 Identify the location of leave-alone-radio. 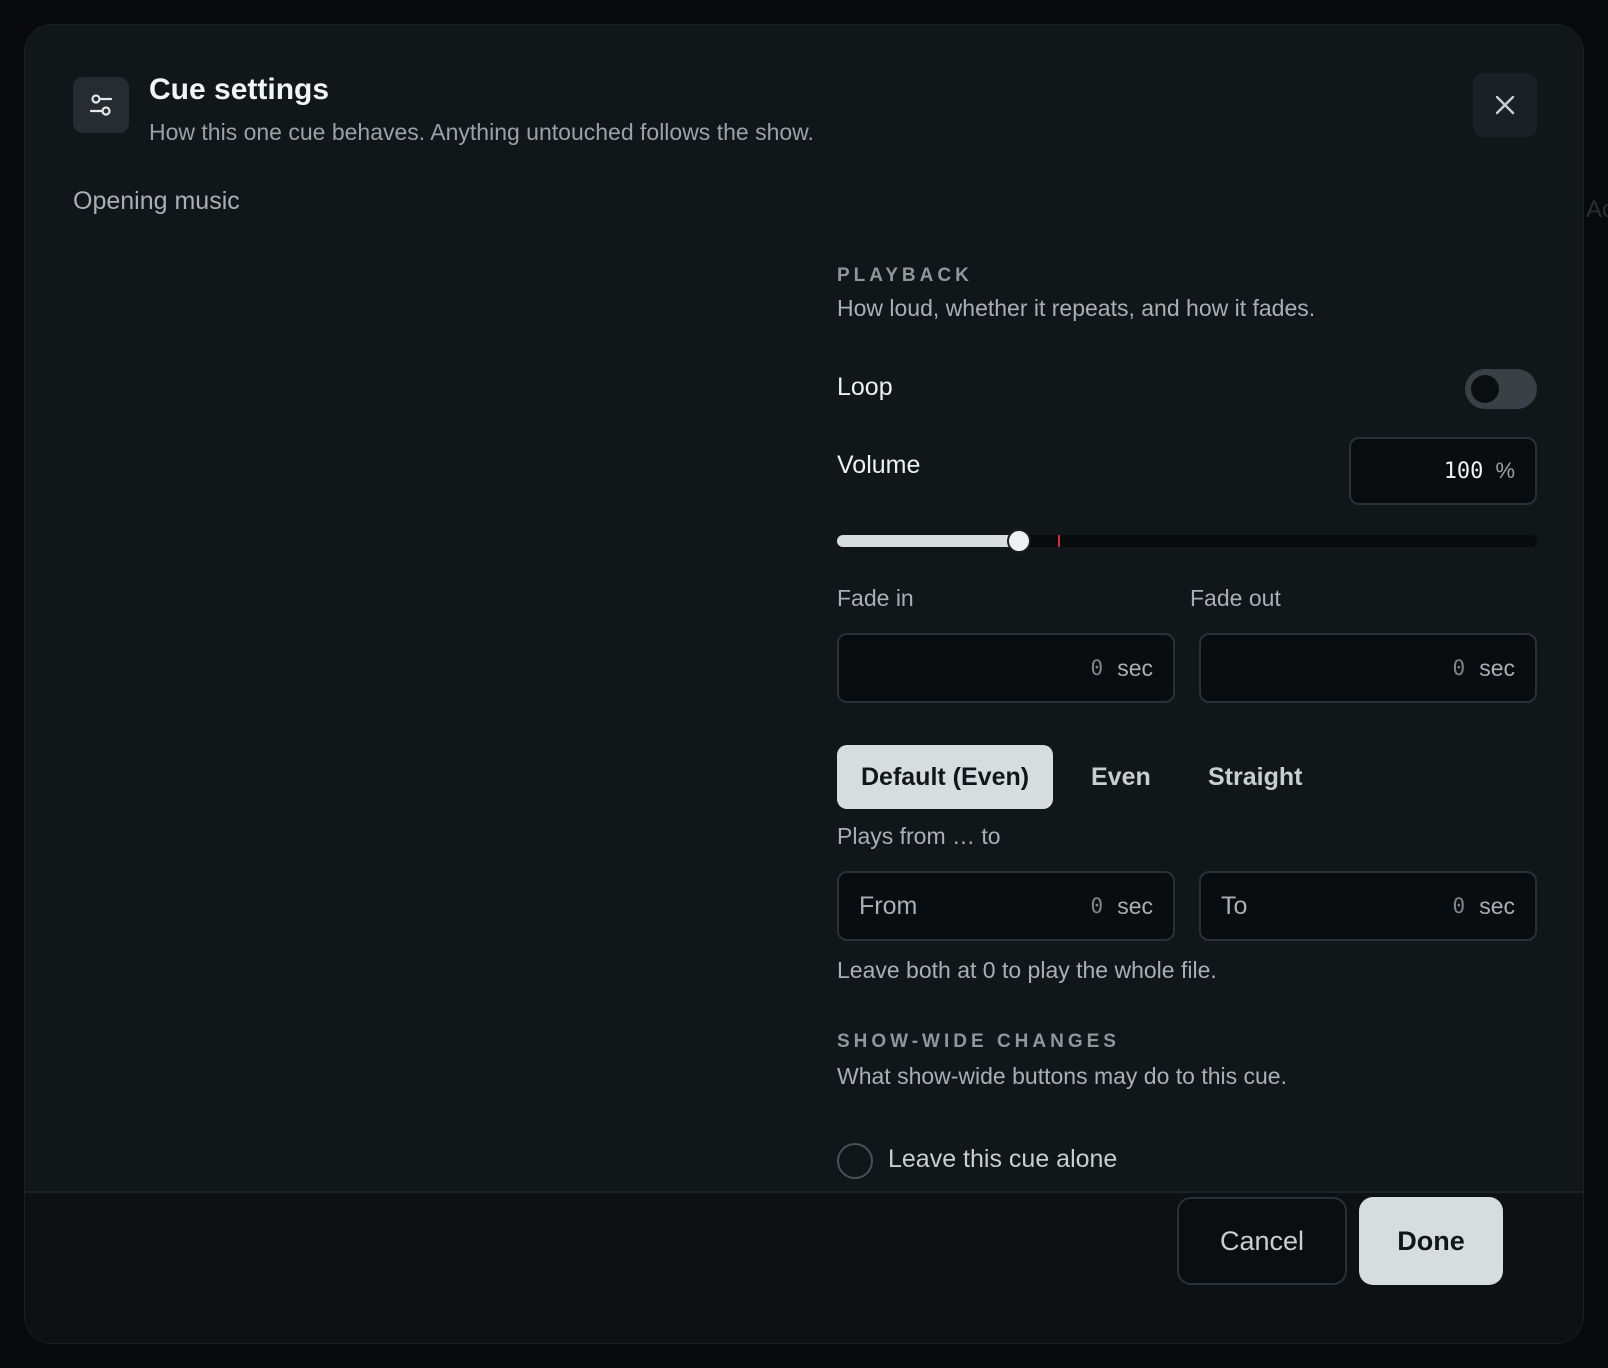
(855, 1161).